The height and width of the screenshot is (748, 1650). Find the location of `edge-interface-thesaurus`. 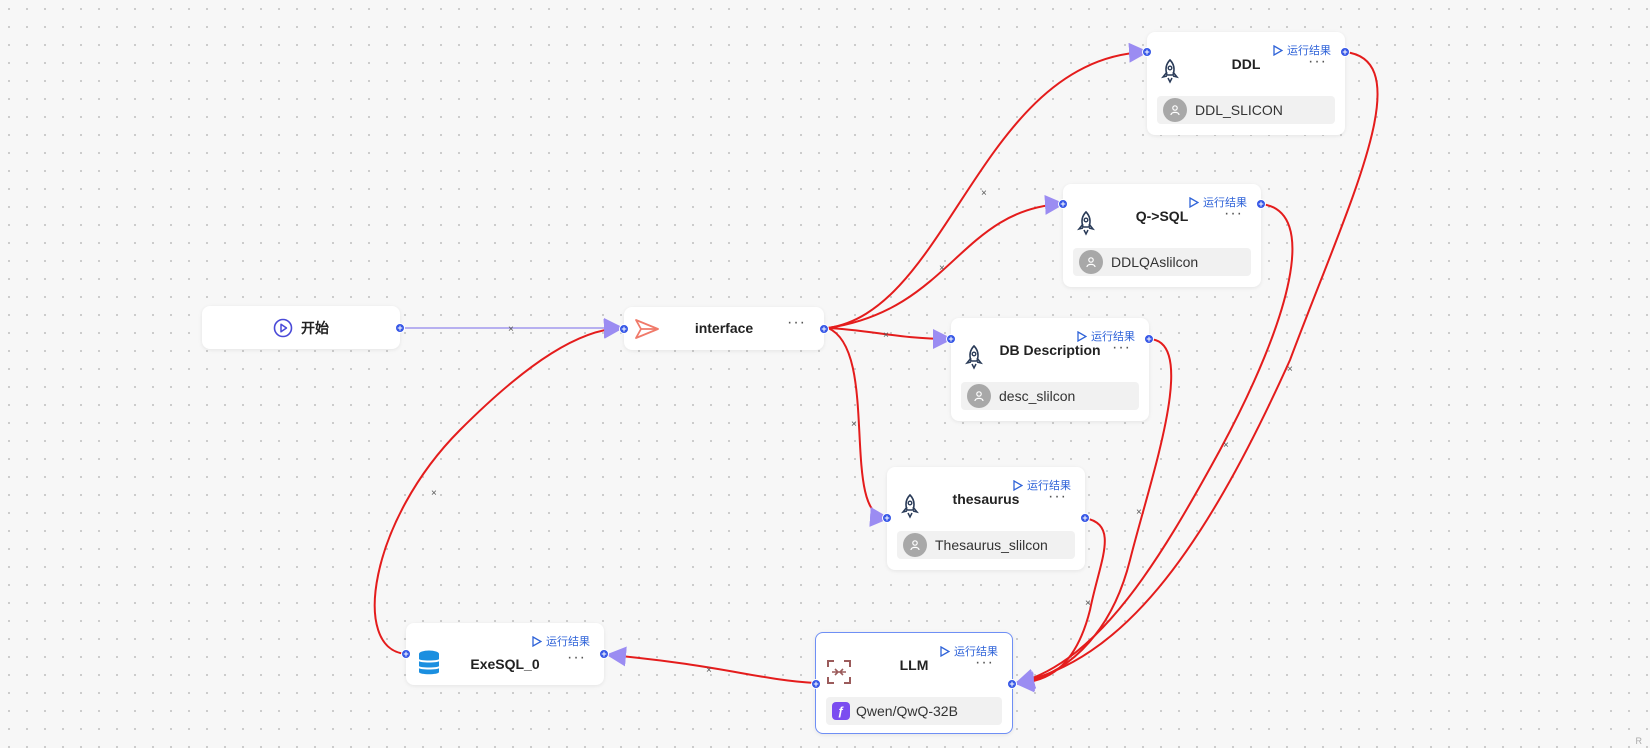

edge-interface-thesaurus is located at coordinates (858, 427).